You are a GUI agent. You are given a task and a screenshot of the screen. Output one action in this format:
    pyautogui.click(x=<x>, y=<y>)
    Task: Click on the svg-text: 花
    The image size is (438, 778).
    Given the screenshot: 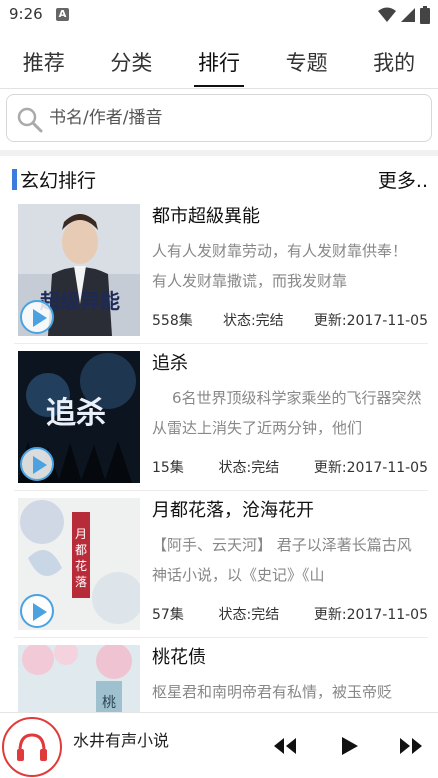 What is the action you would take?
    pyautogui.click(x=81, y=565)
    